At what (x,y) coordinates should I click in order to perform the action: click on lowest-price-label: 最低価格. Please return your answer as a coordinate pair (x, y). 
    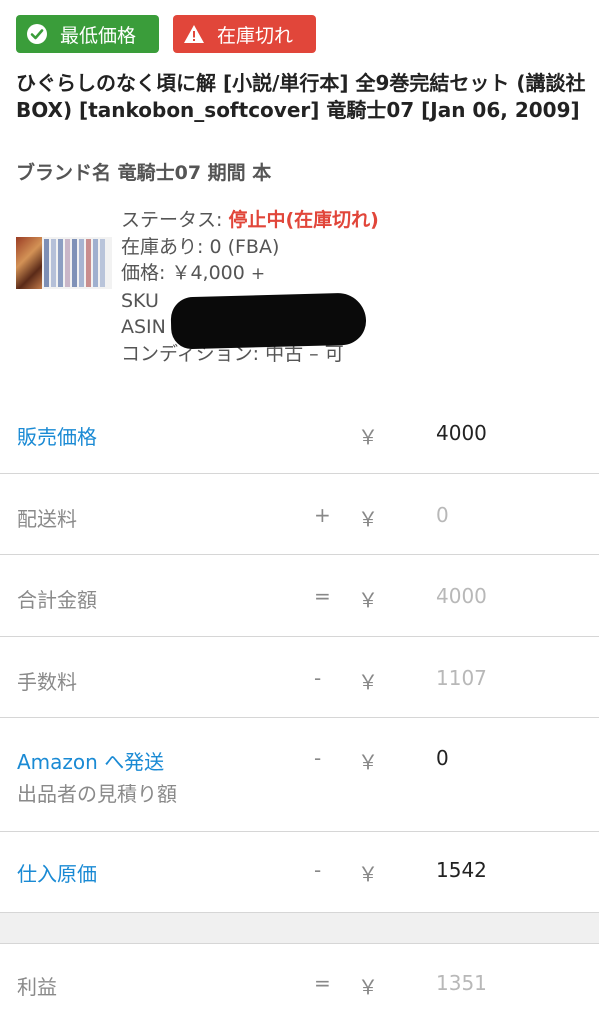
    Looking at the image, I should click on (98, 35).